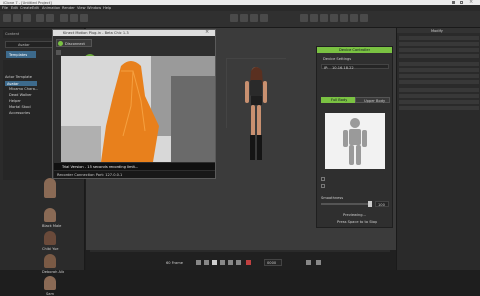  What do you see at coordinates (238, 262) in the screenshot?
I see `fast-forward-icon` at bounding box center [238, 262].